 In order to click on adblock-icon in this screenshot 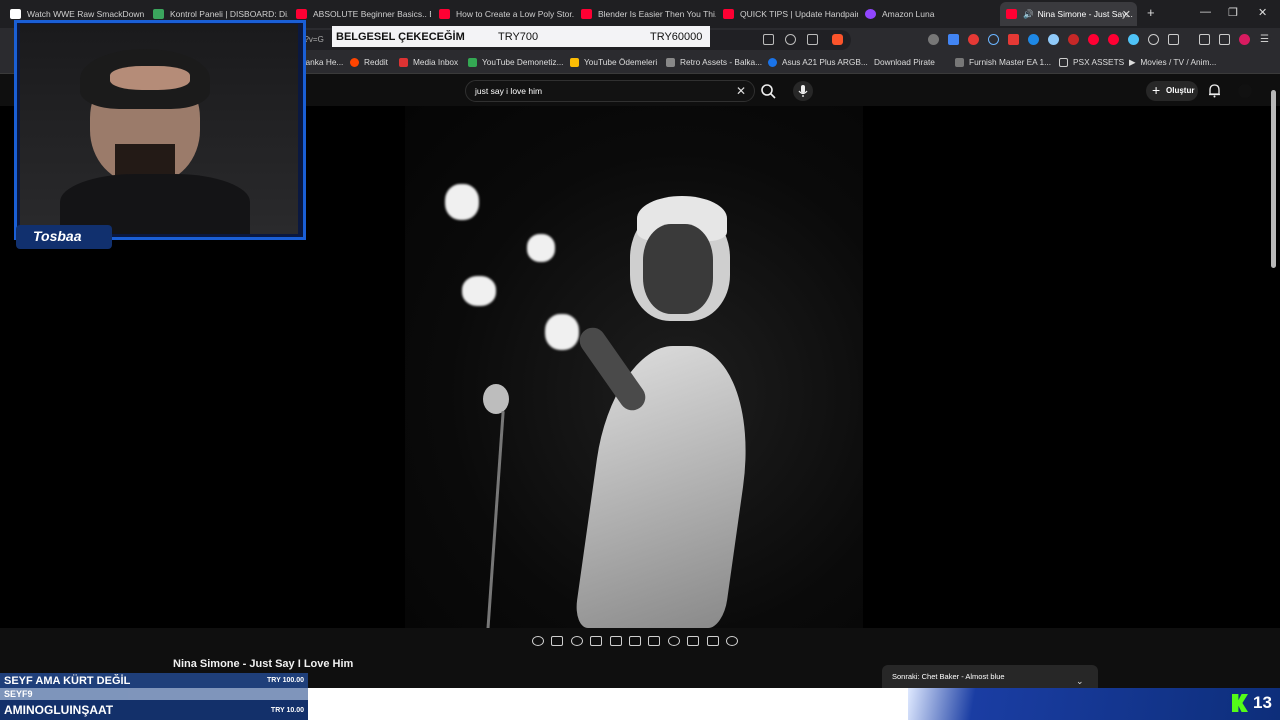, I will do `click(973, 39)`.